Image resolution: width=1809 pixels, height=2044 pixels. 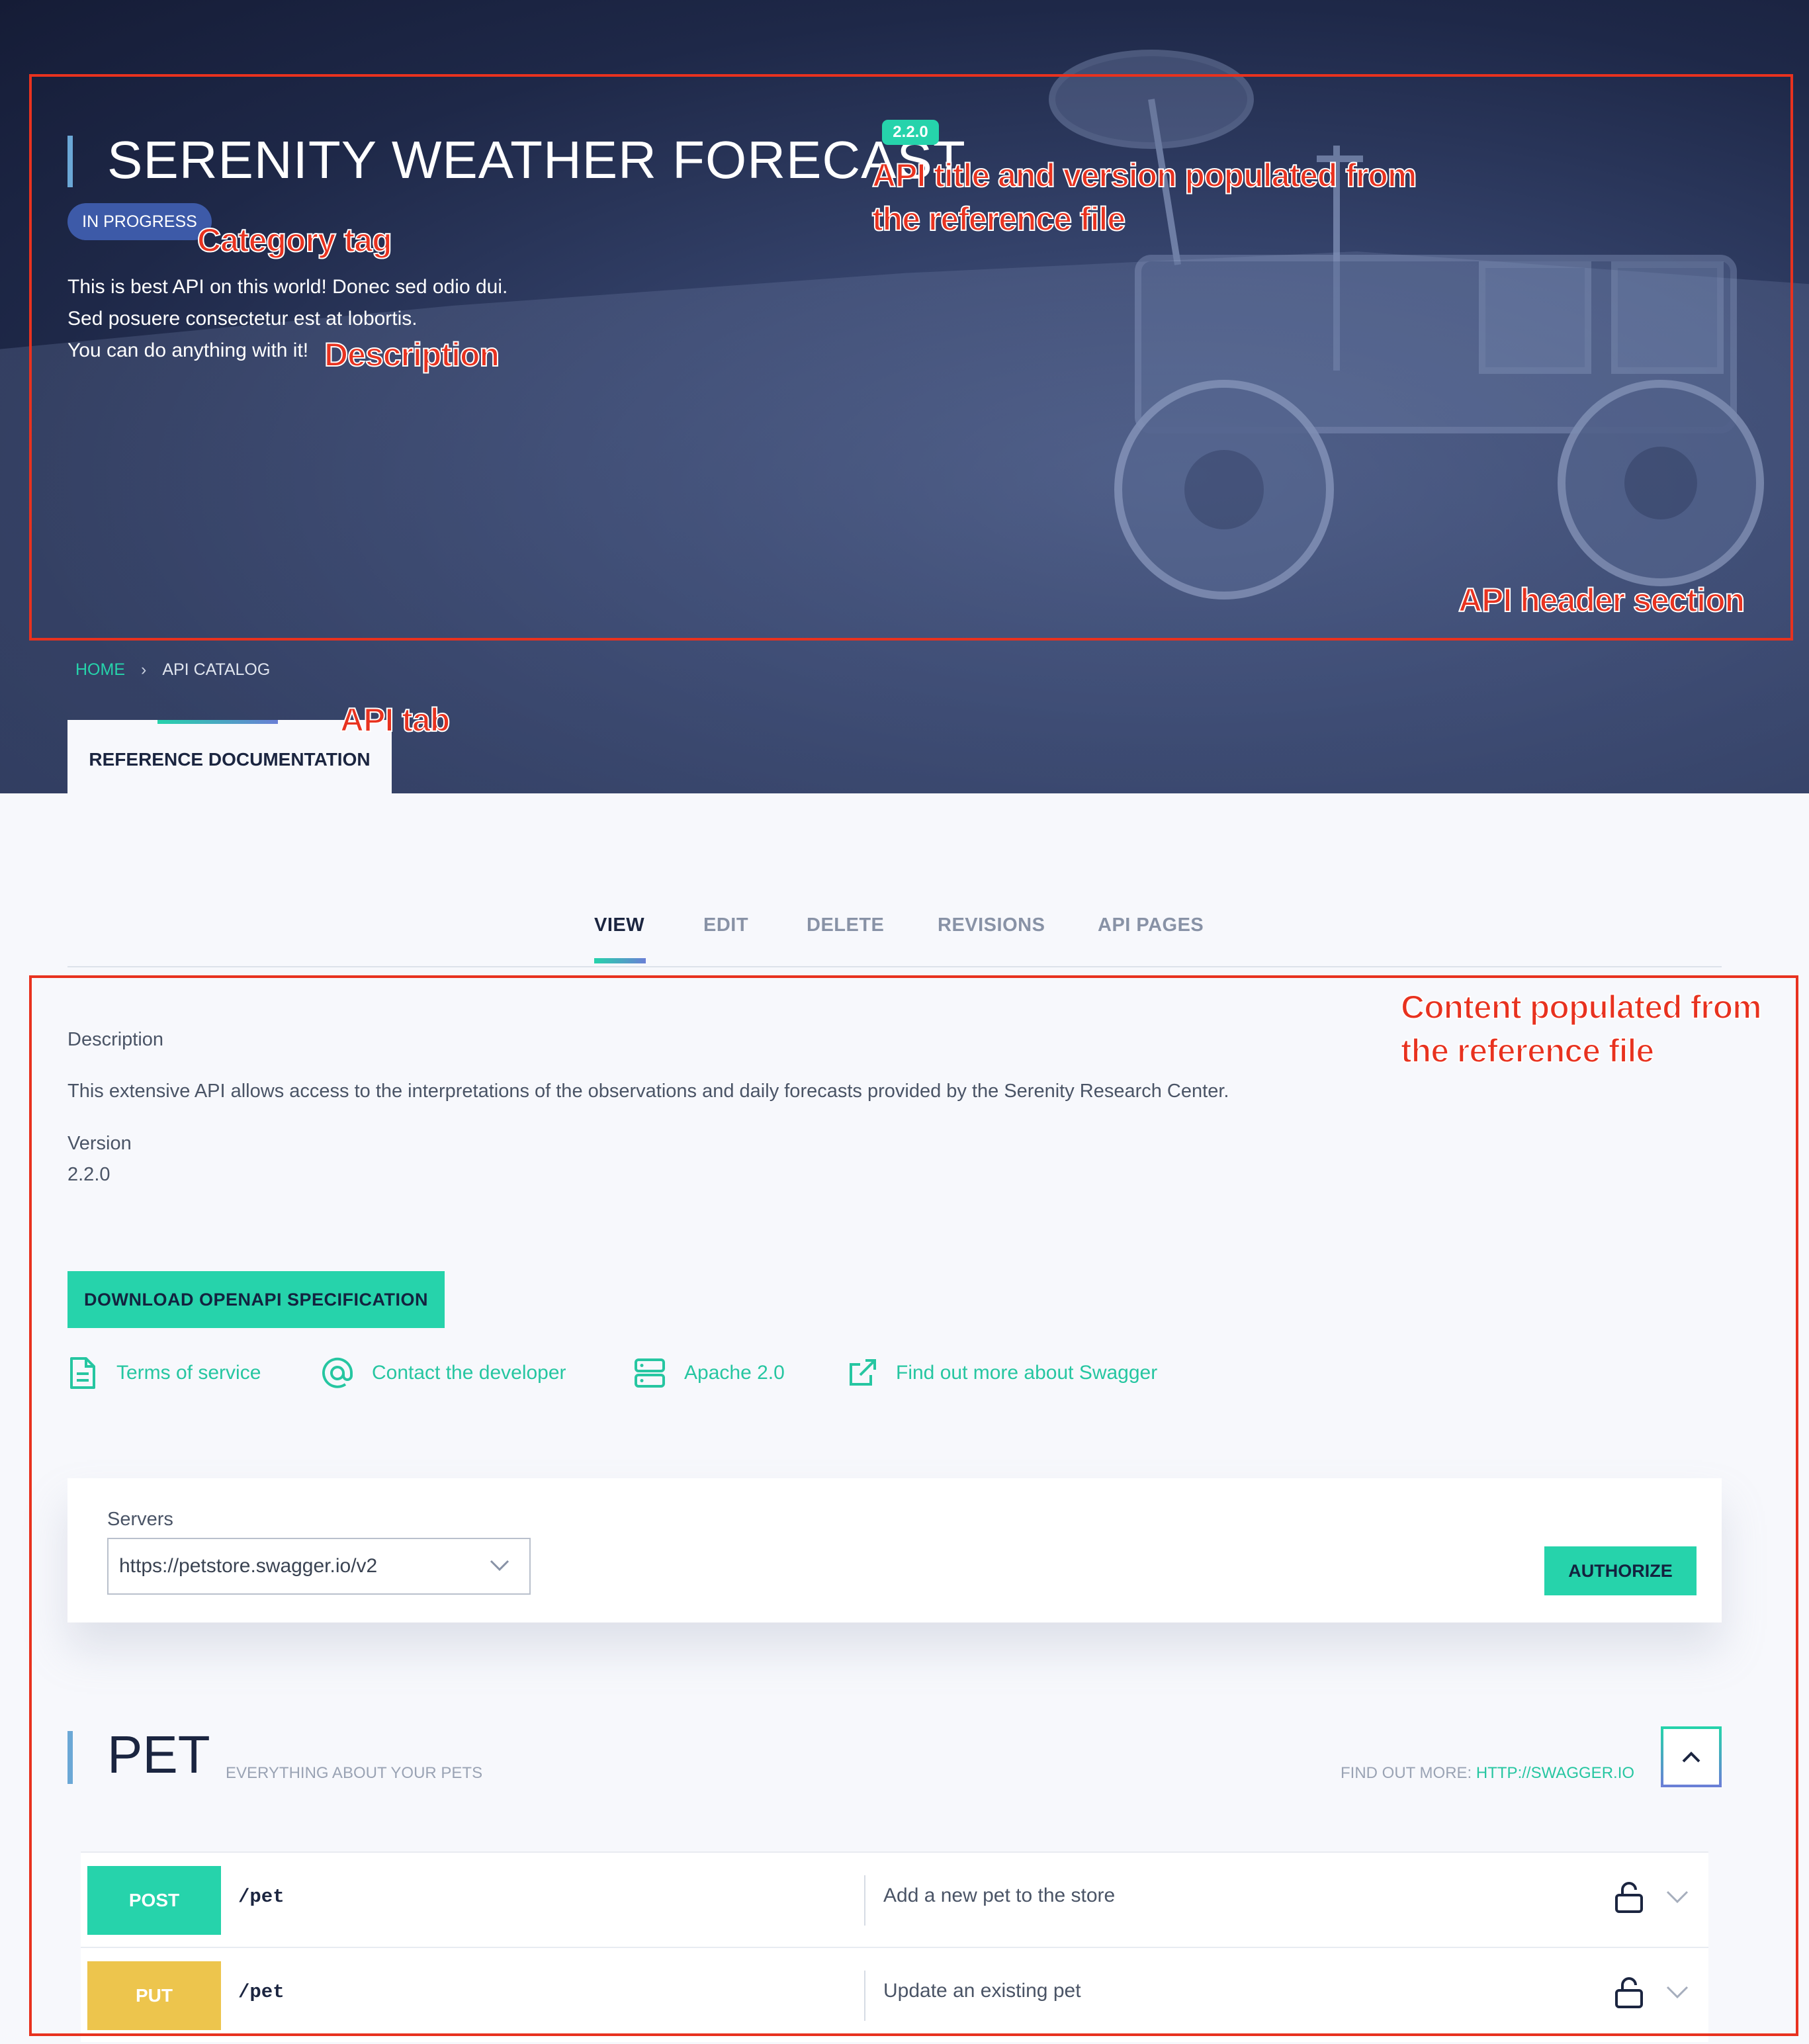 What do you see at coordinates (1151, 925) in the screenshot?
I see `tab-api-pages: API PAGES` at bounding box center [1151, 925].